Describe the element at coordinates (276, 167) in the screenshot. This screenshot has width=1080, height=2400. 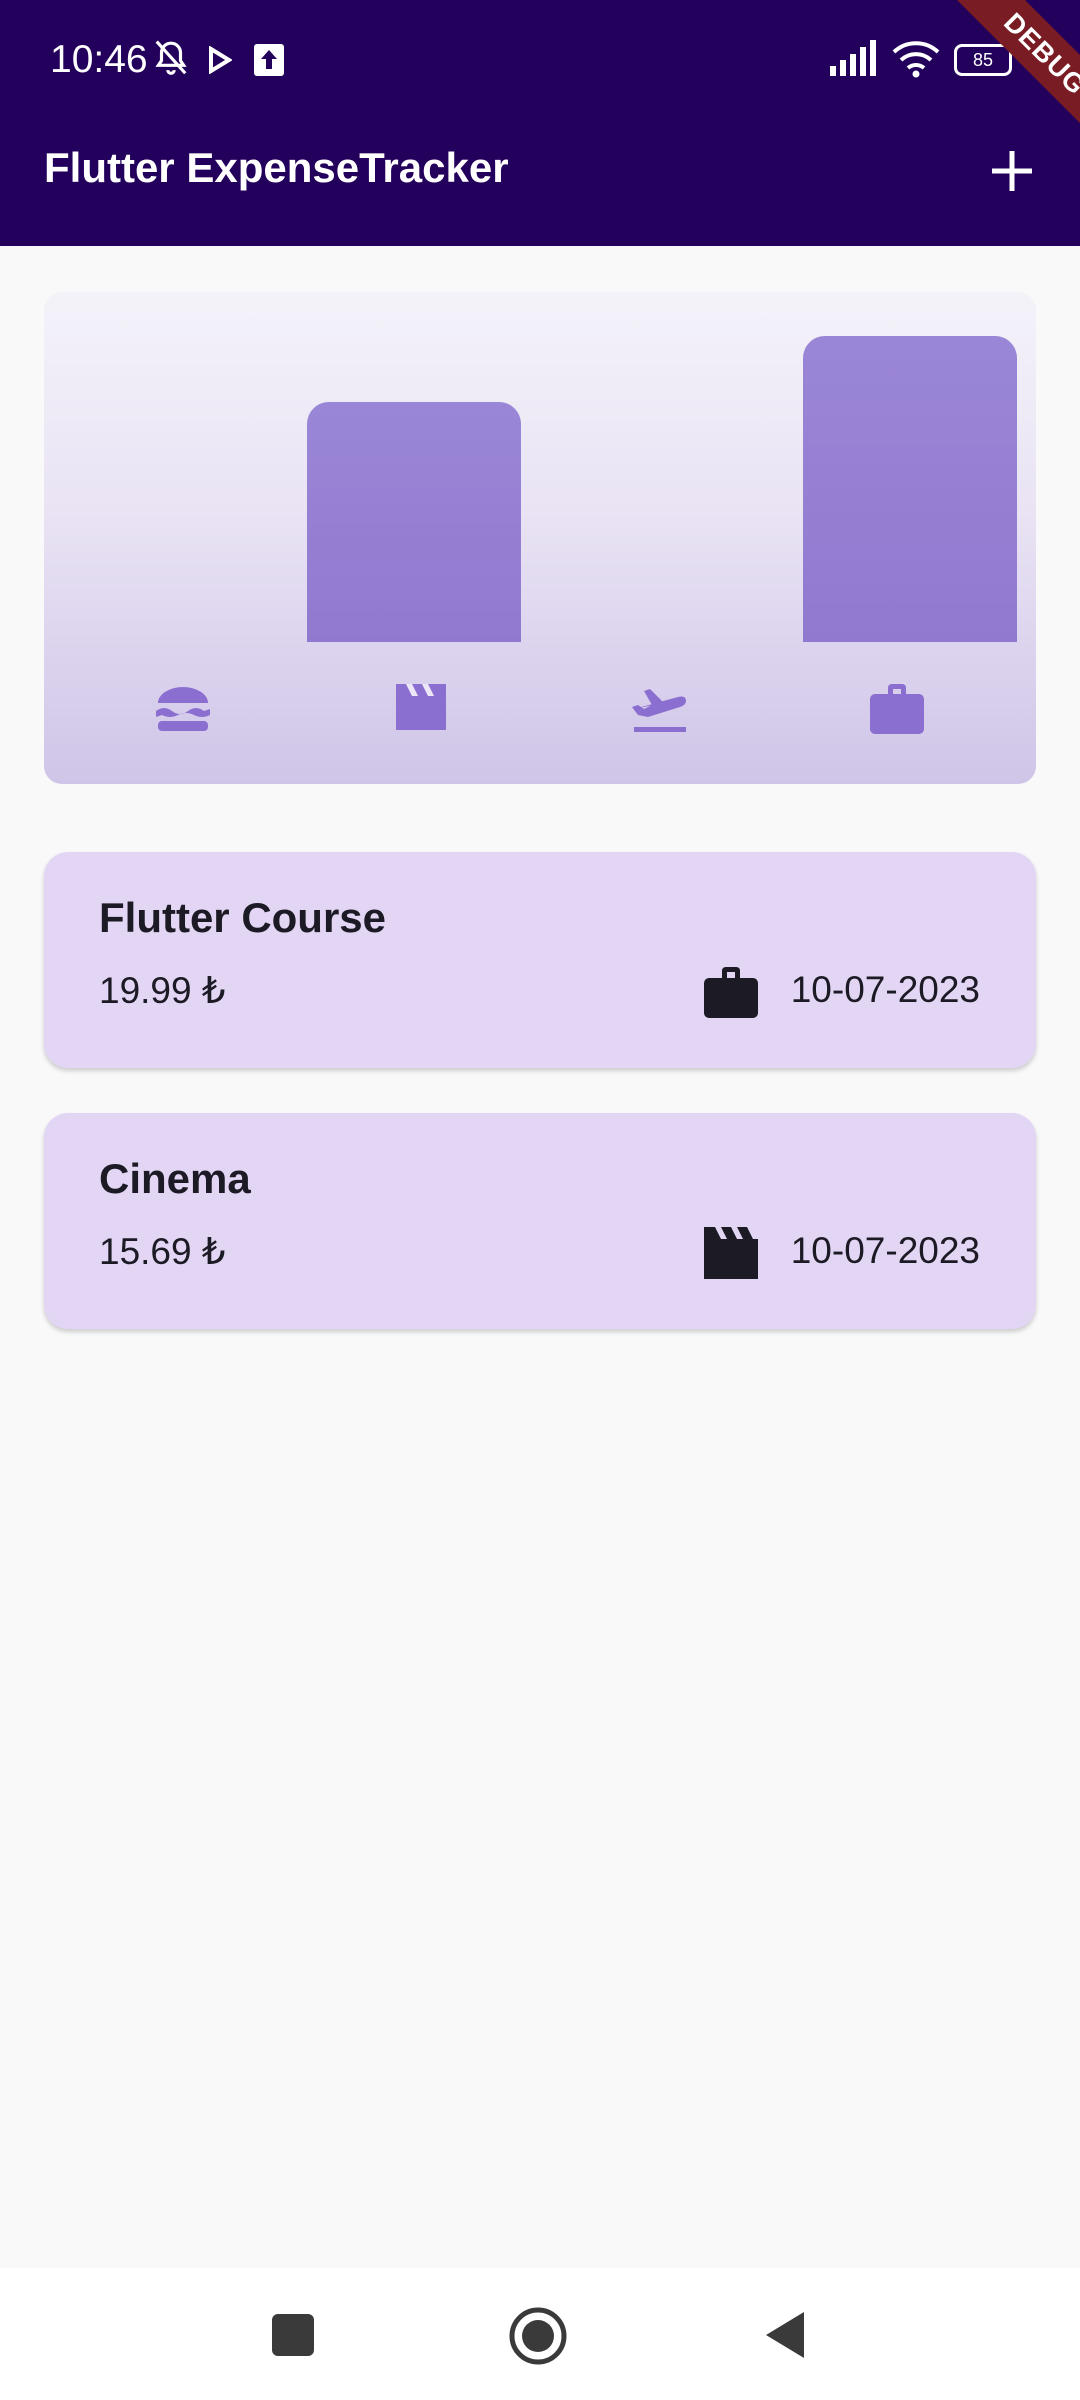
I see `app-title: Flutter ExpenseTracker` at that location.